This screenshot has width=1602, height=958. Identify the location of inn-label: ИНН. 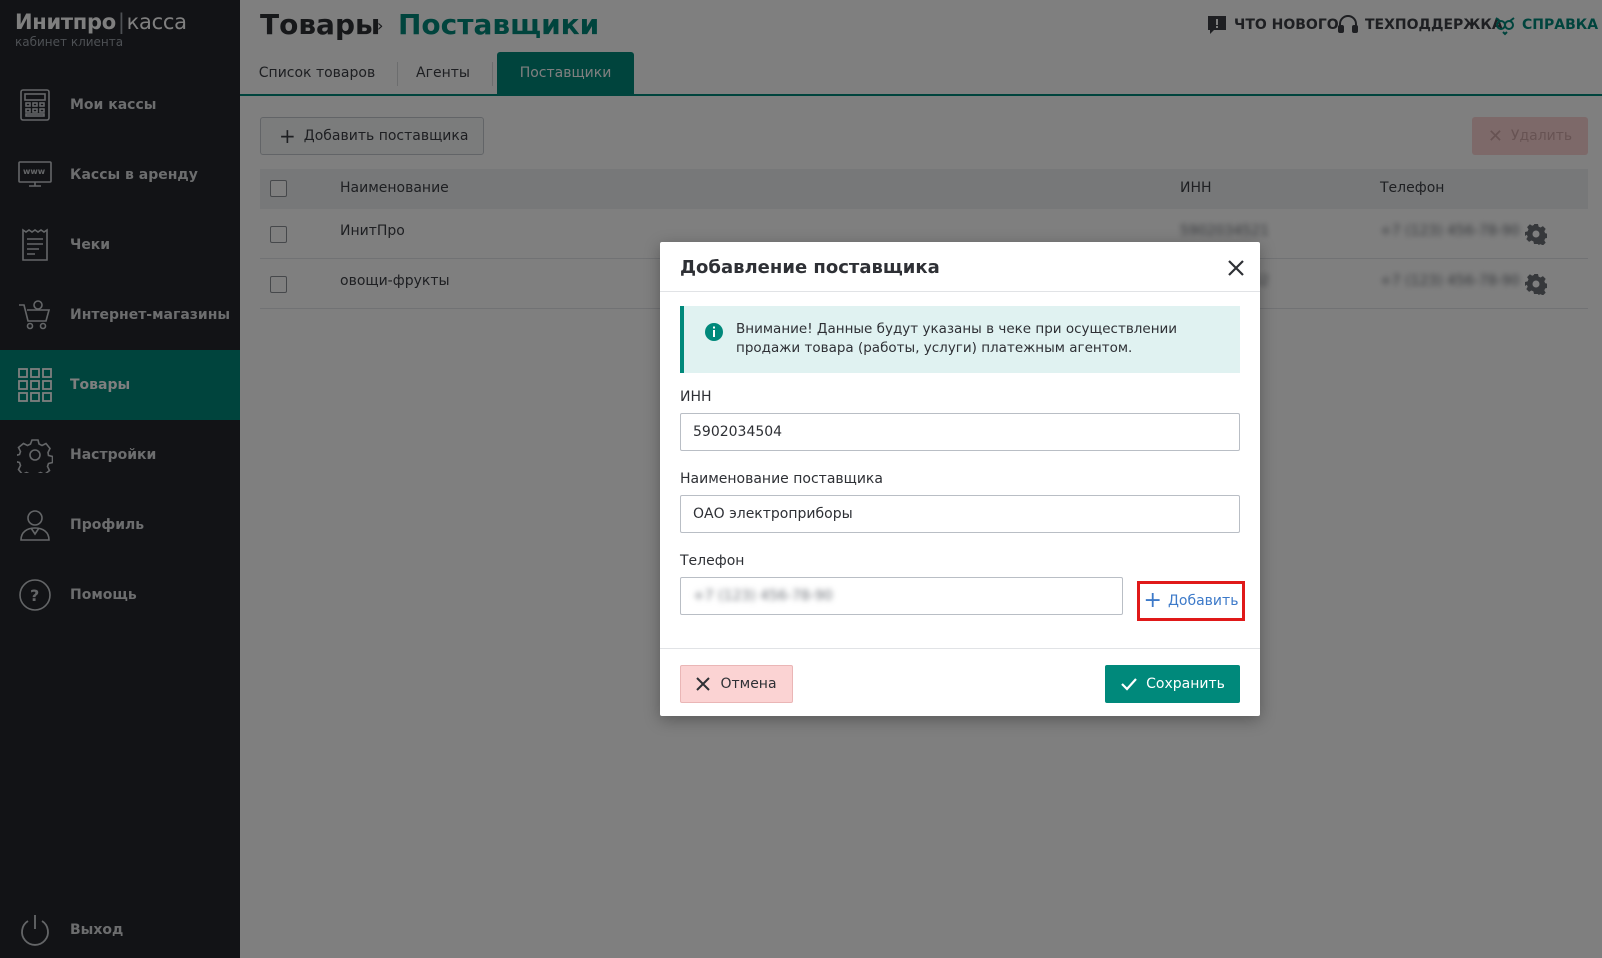
(696, 397).